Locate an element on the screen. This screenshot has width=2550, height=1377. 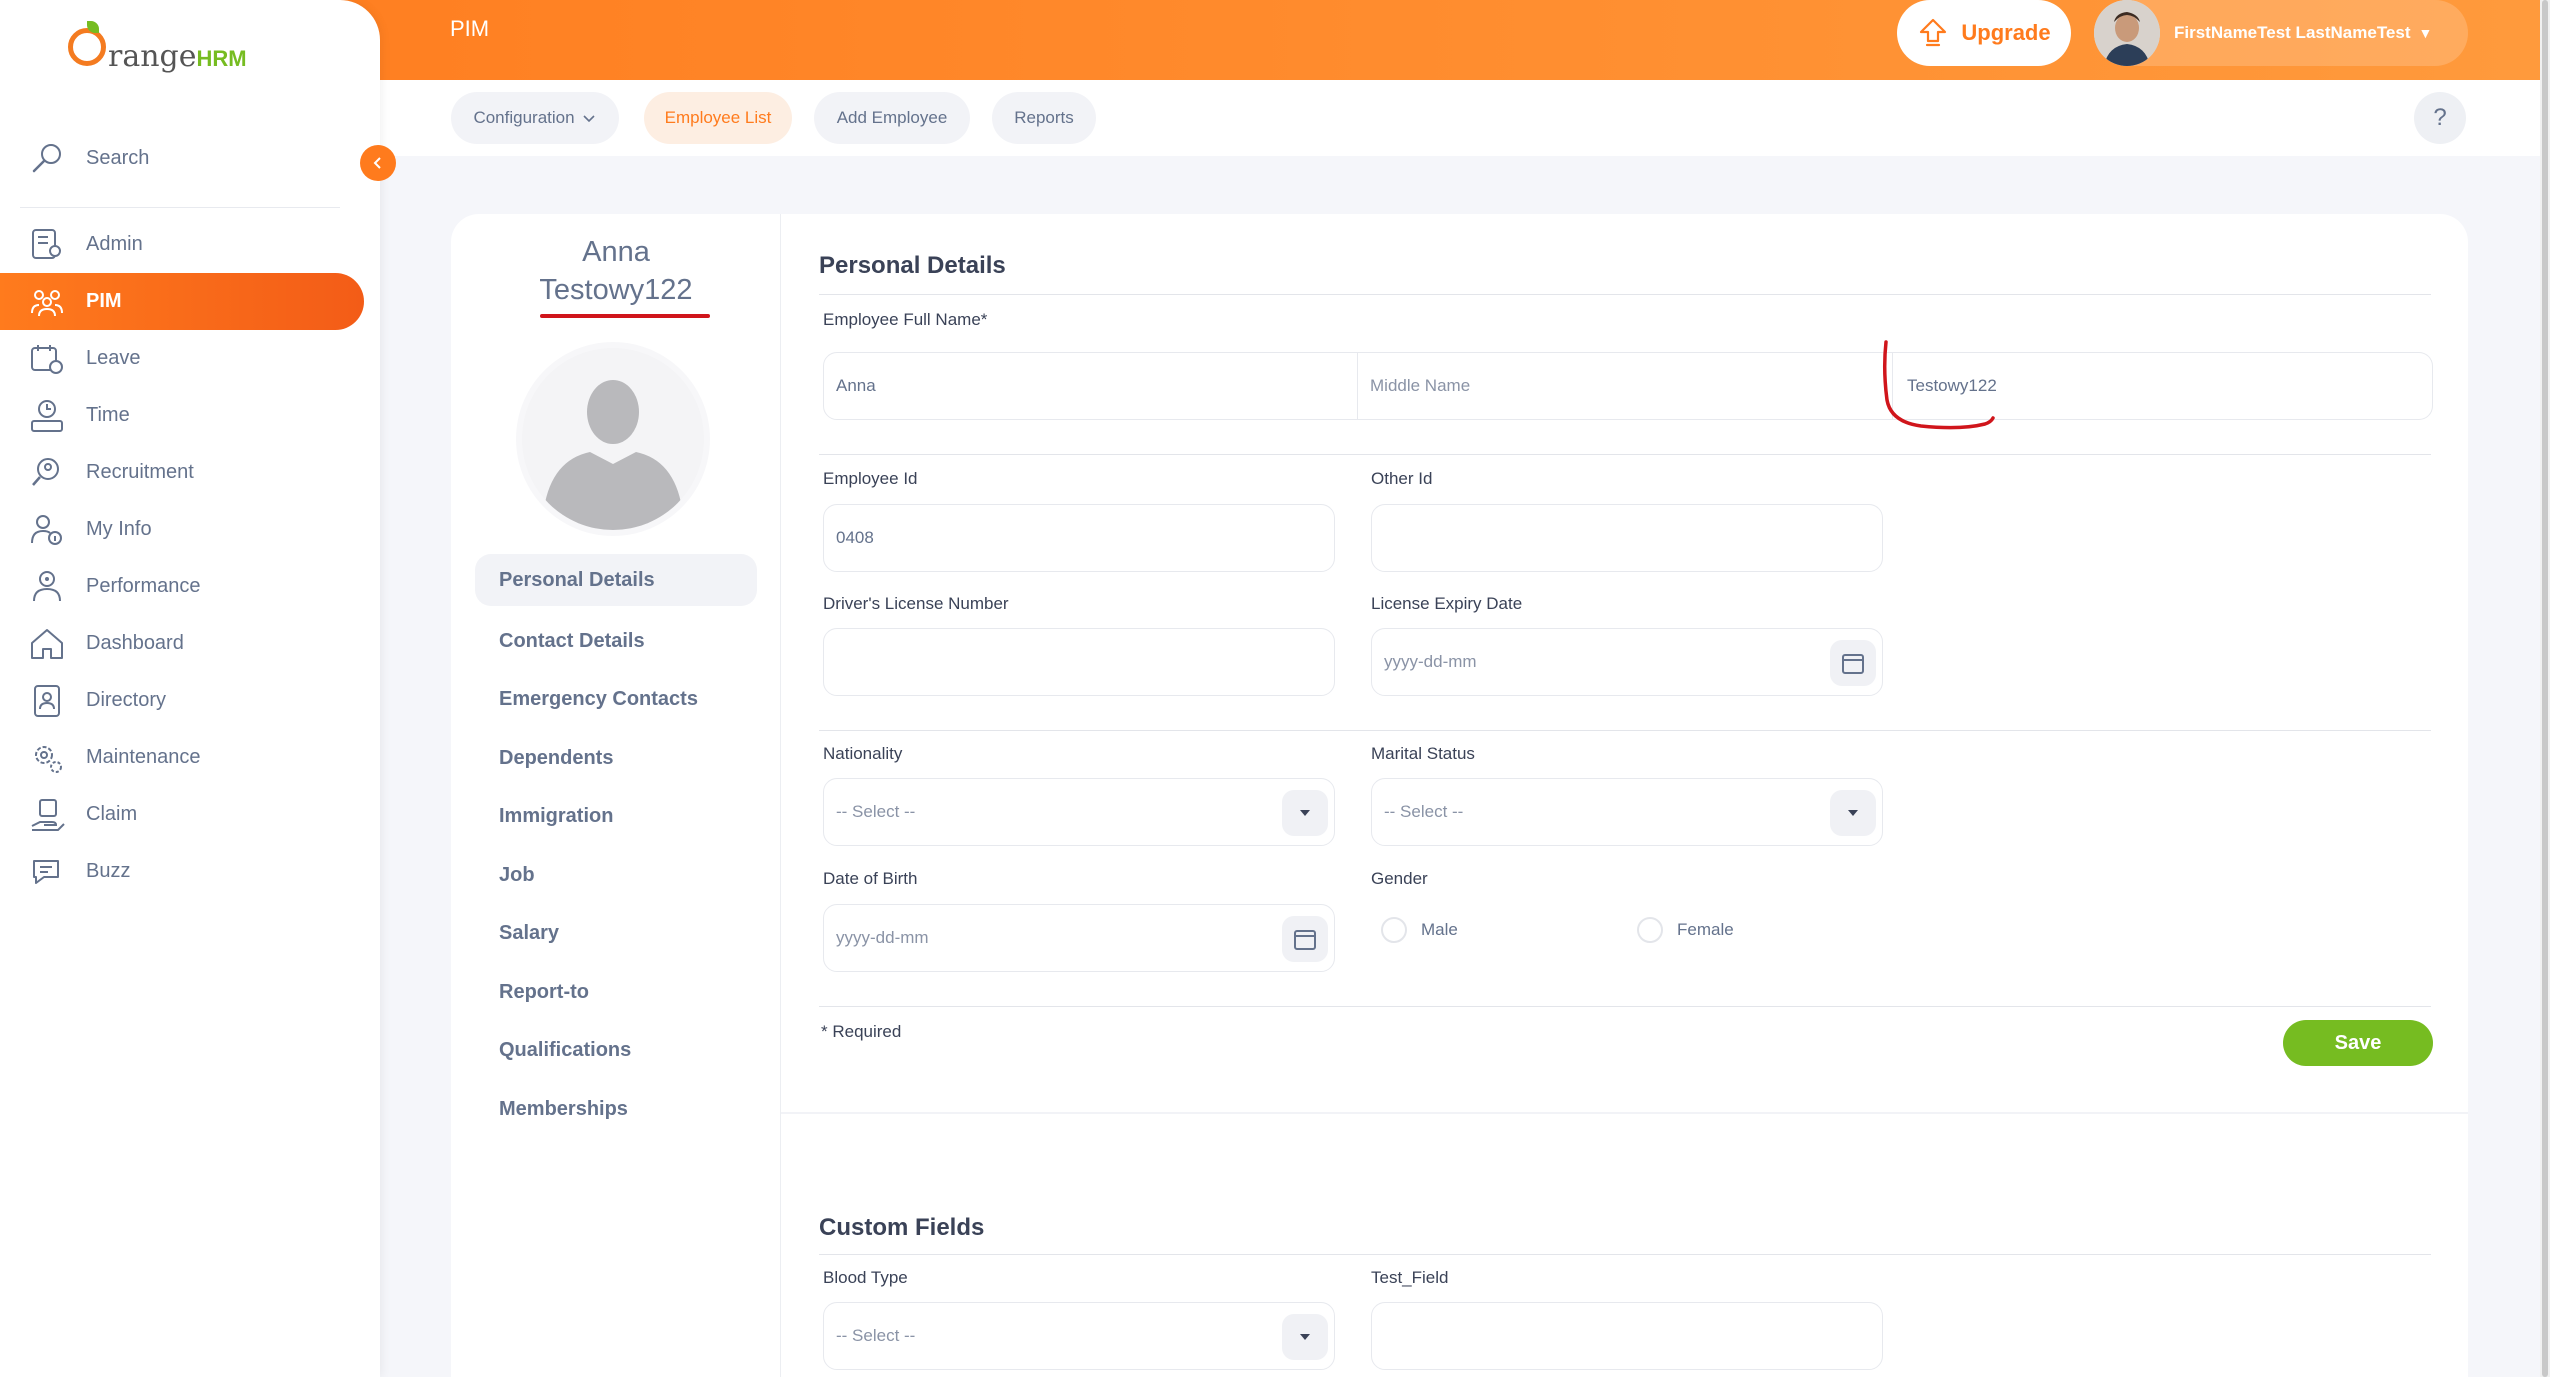
last-name-field: Testowy122 is located at coordinates (2163, 386).